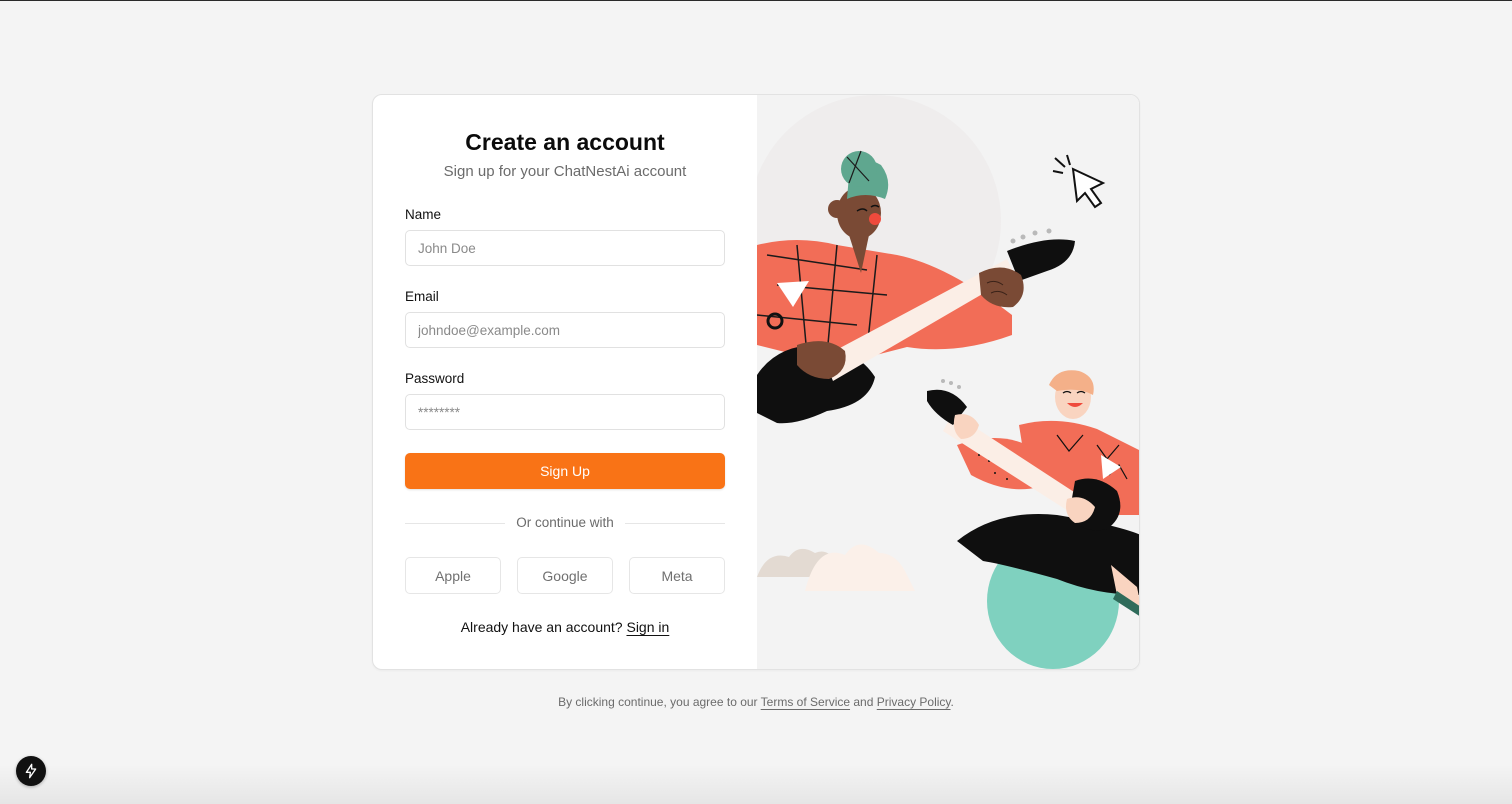  Describe the element at coordinates (1079, 181) in the screenshot. I see `cursor-icon` at that location.